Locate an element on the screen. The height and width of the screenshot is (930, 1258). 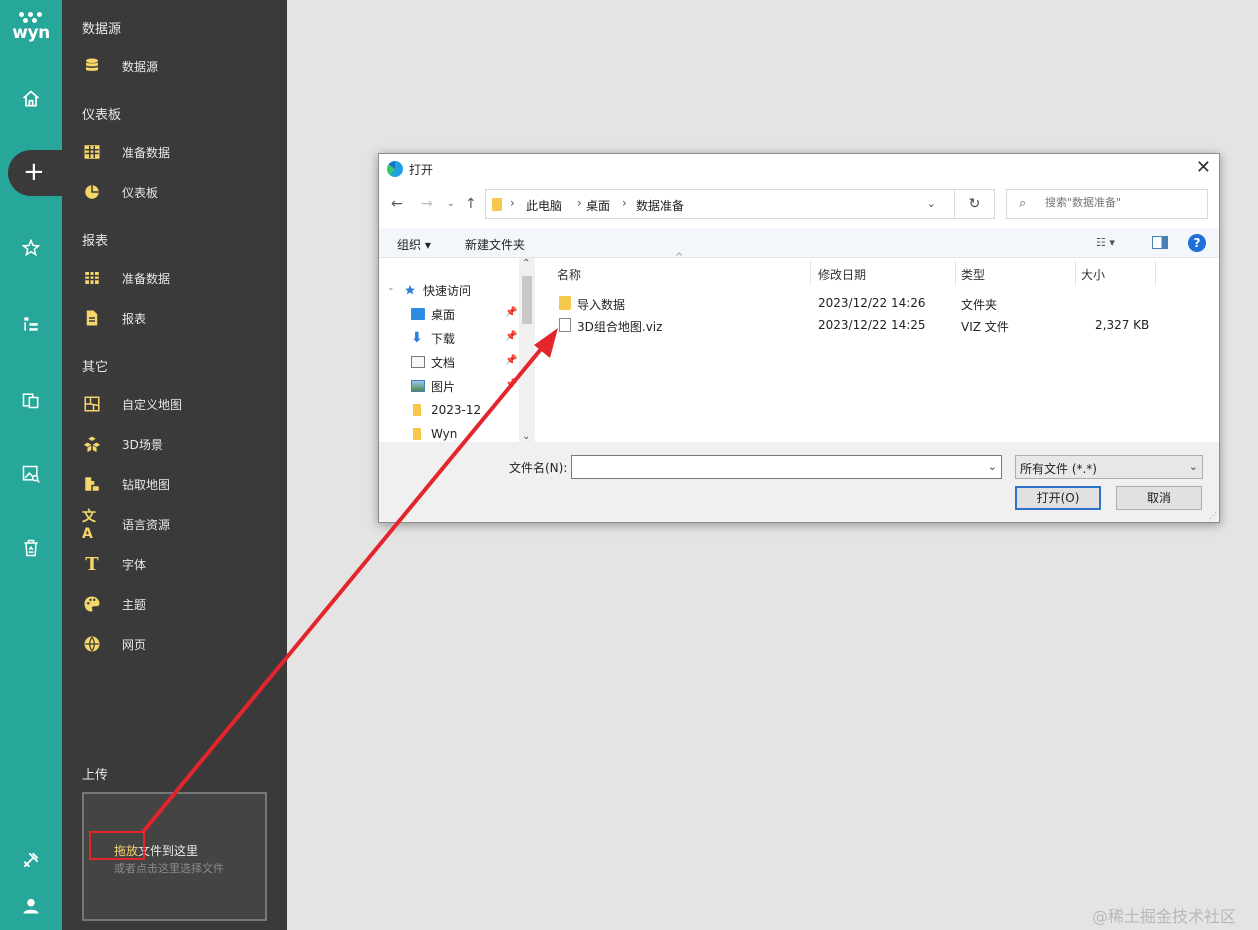
dialog-titlebar: 打开 ✕ is located at coordinates (799, 169).